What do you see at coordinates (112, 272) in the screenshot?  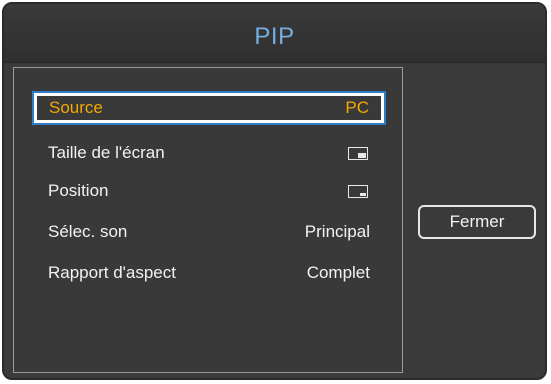 I see `menu-item-label: Rapport d'aspect` at bounding box center [112, 272].